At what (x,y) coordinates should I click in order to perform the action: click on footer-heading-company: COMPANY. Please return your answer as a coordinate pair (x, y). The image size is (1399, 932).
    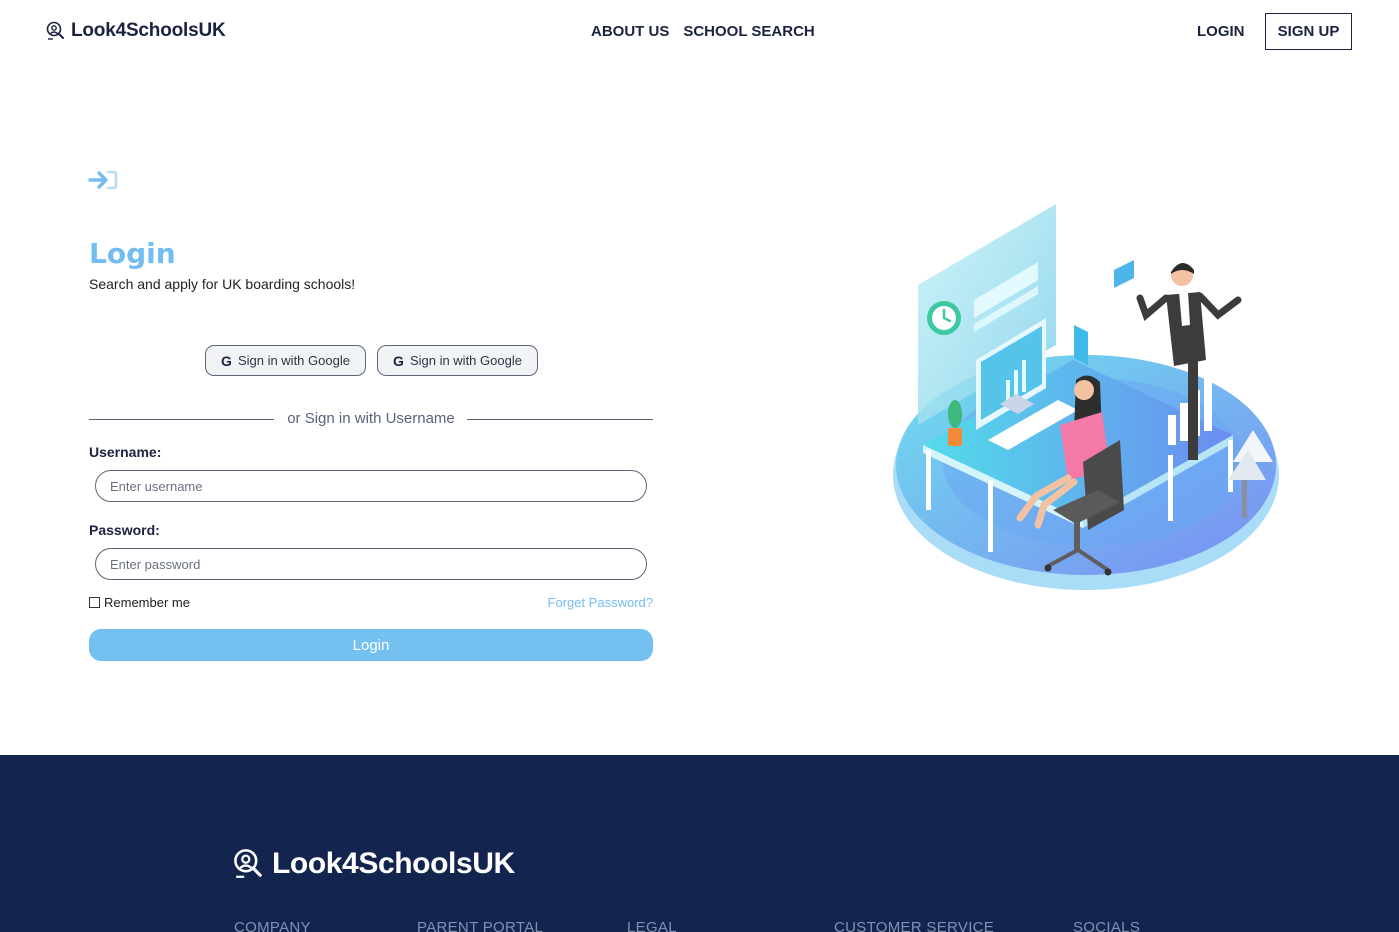
    Looking at the image, I should click on (272, 925).